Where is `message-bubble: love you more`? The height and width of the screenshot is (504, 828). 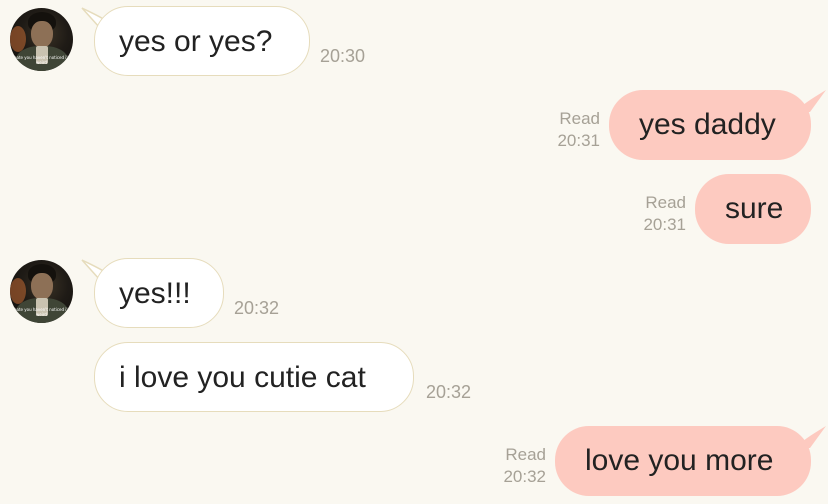
message-bubble: love you more is located at coordinates (683, 461).